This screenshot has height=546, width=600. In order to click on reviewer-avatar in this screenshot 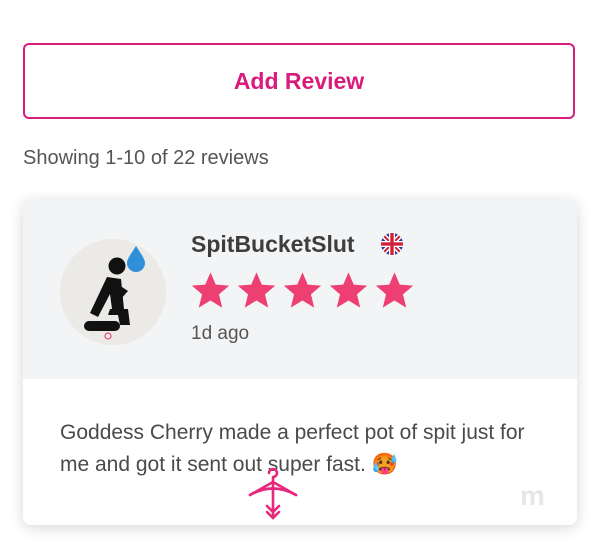, I will do `click(113, 292)`.